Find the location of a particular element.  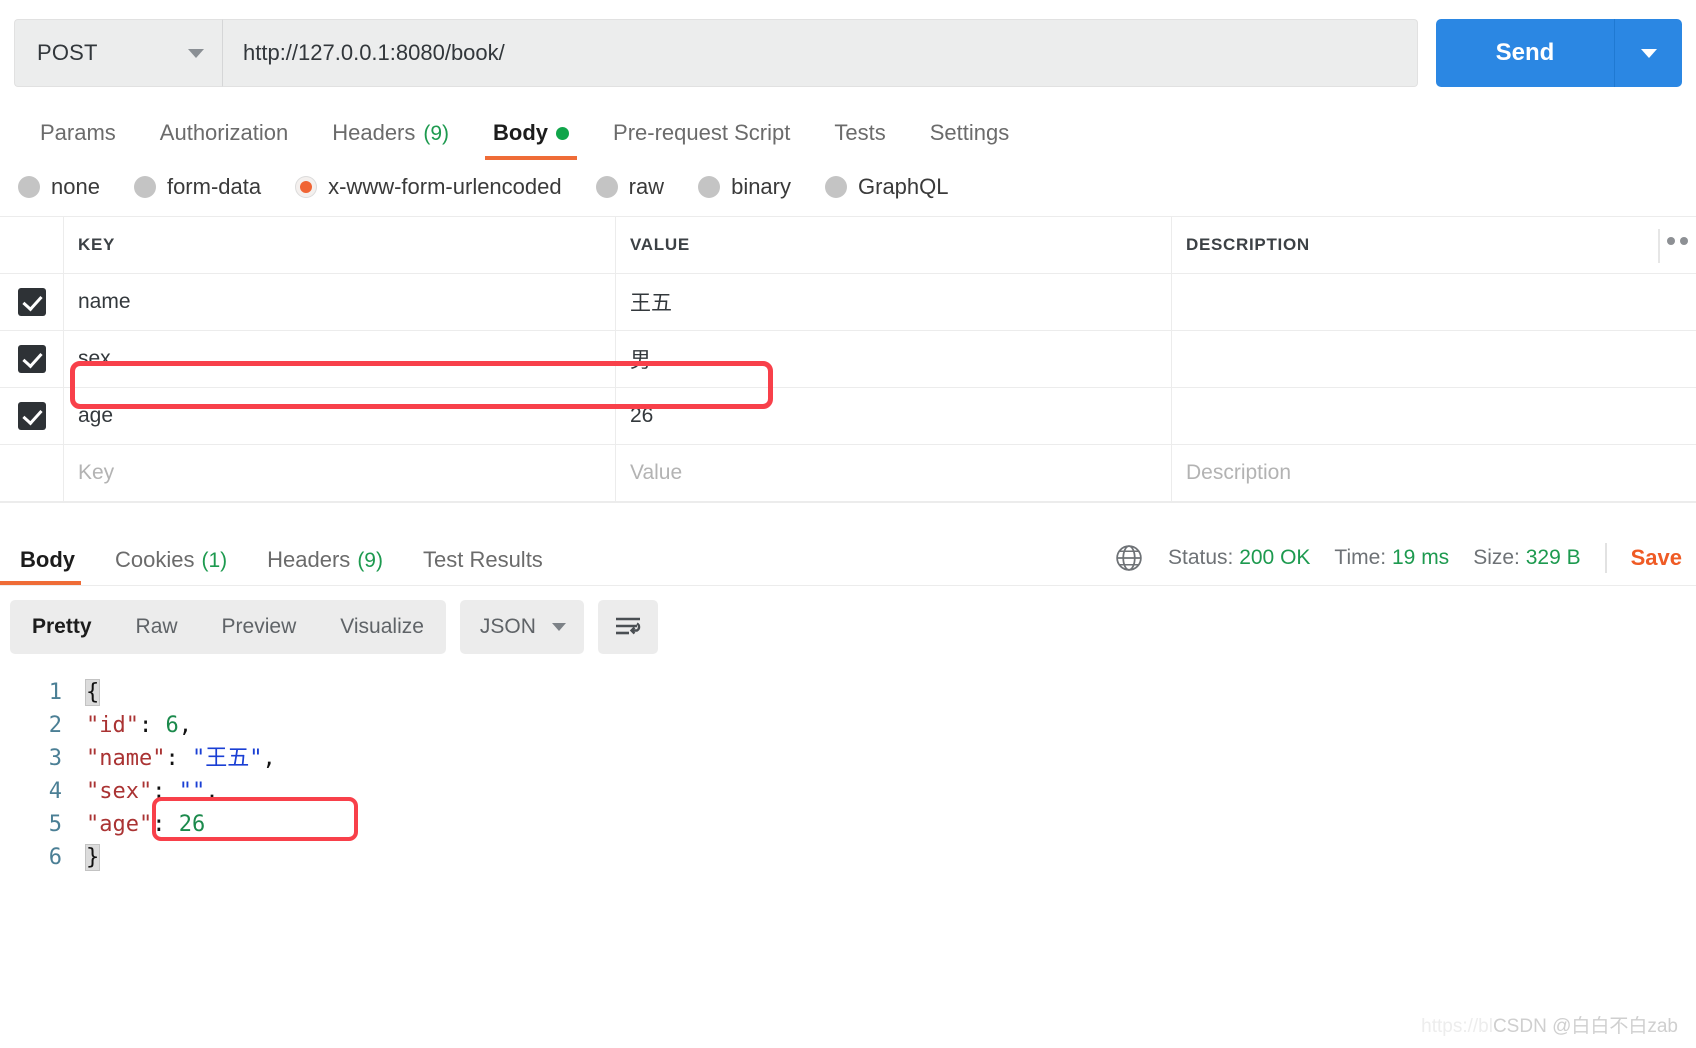

body-mode-label: raw is located at coordinates (646, 186).